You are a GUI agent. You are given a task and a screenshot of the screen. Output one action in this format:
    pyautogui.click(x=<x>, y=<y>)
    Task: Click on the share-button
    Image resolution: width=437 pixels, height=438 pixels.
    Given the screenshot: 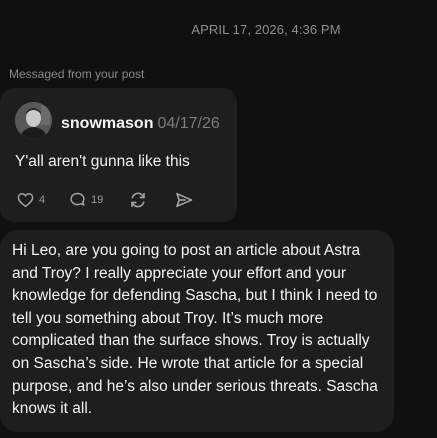 What is the action you would take?
    pyautogui.click(x=184, y=200)
    